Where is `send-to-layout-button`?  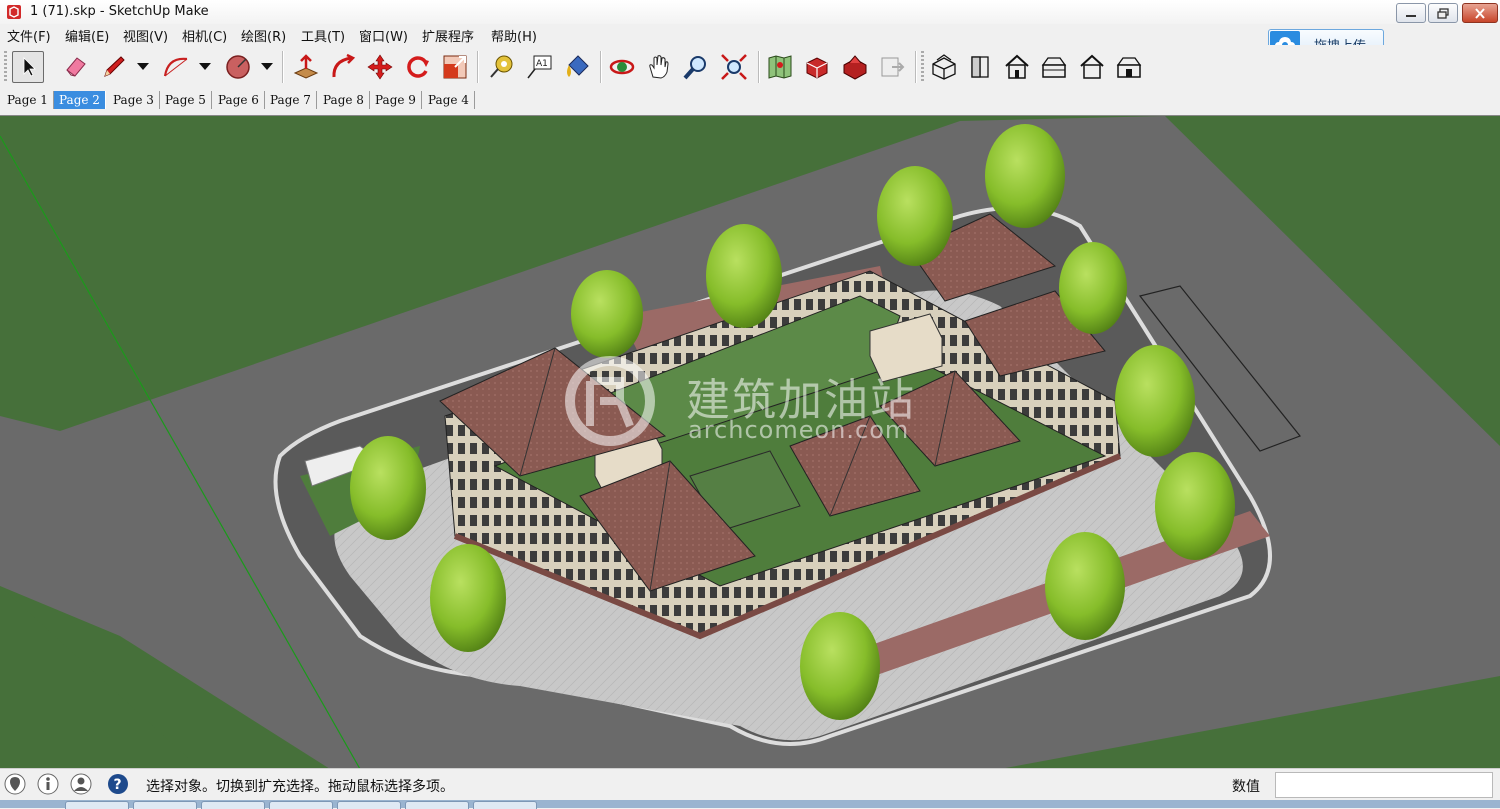 send-to-layout-button is located at coordinates (892, 67).